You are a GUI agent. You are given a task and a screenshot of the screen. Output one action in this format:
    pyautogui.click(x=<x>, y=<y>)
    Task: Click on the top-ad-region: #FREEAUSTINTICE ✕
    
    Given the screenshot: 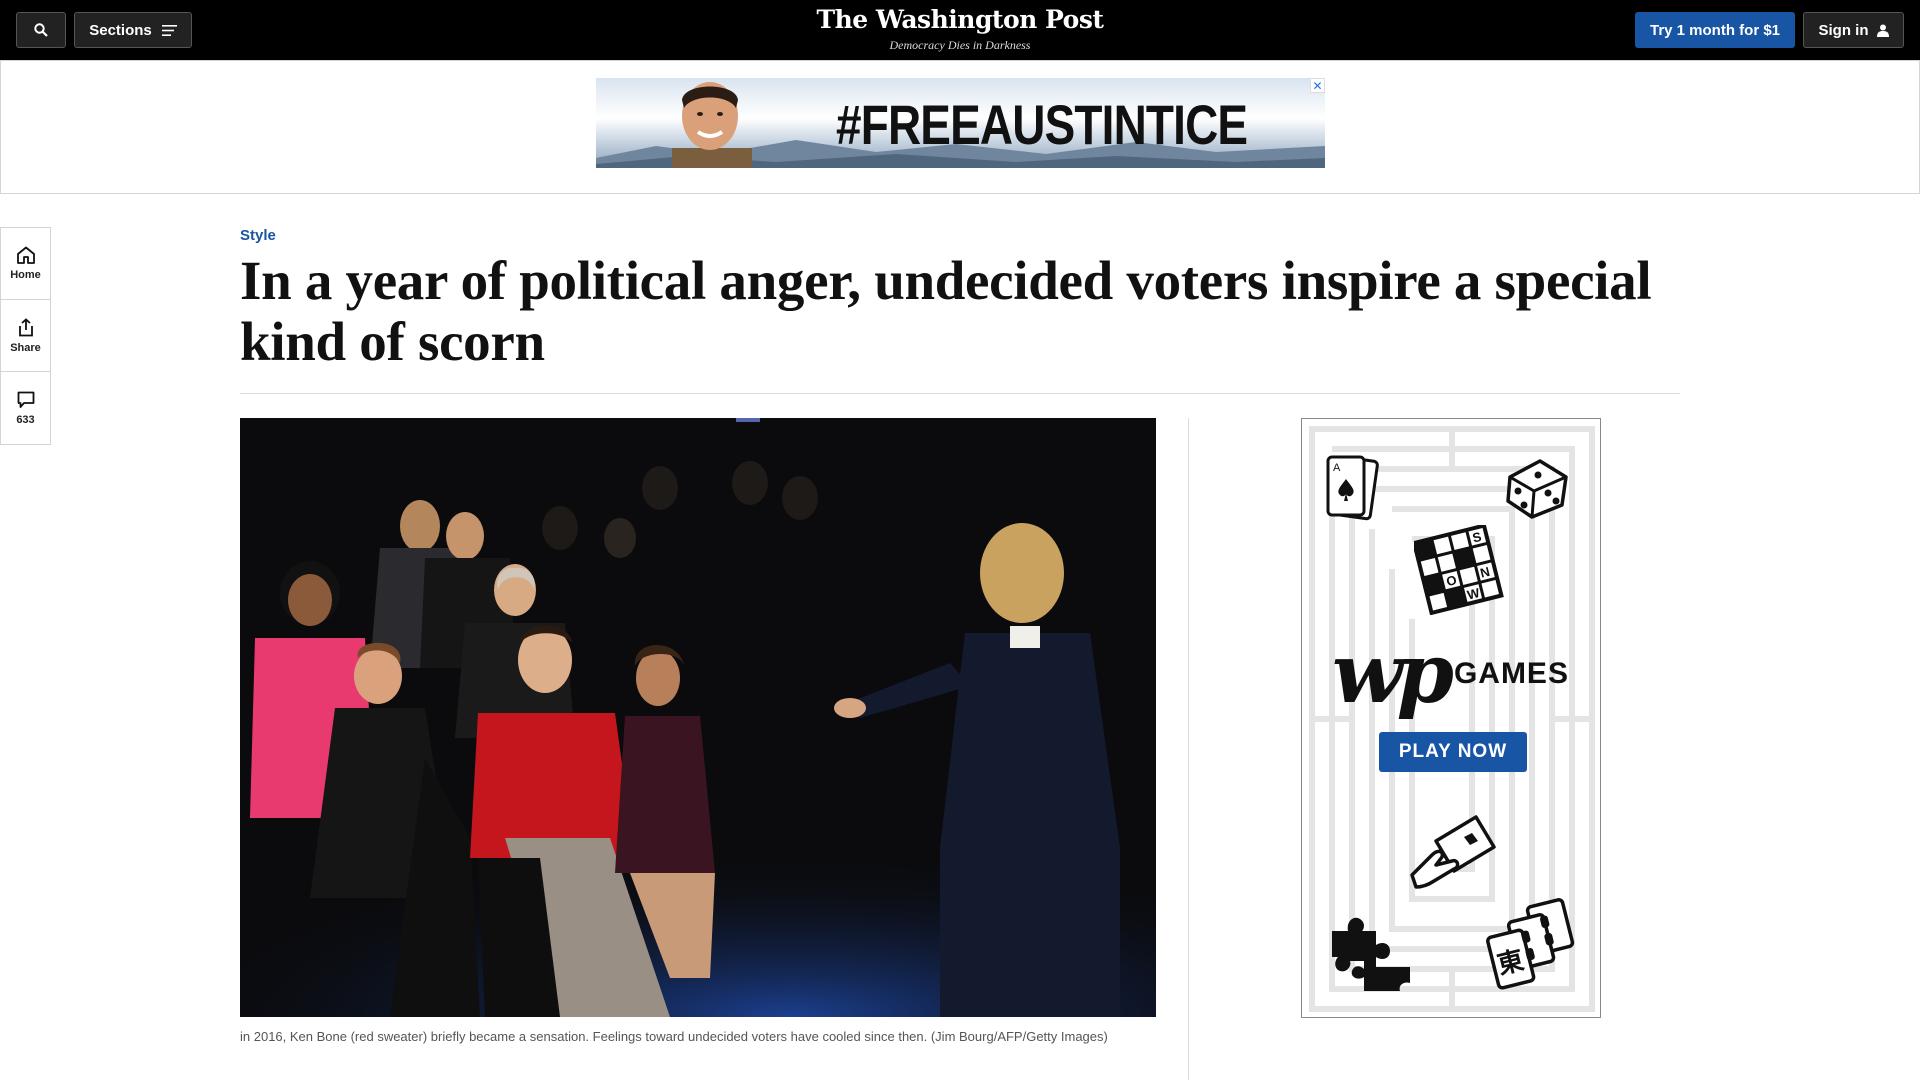 What is the action you would take?
    pyautogui.click(x=960, y=127)
    